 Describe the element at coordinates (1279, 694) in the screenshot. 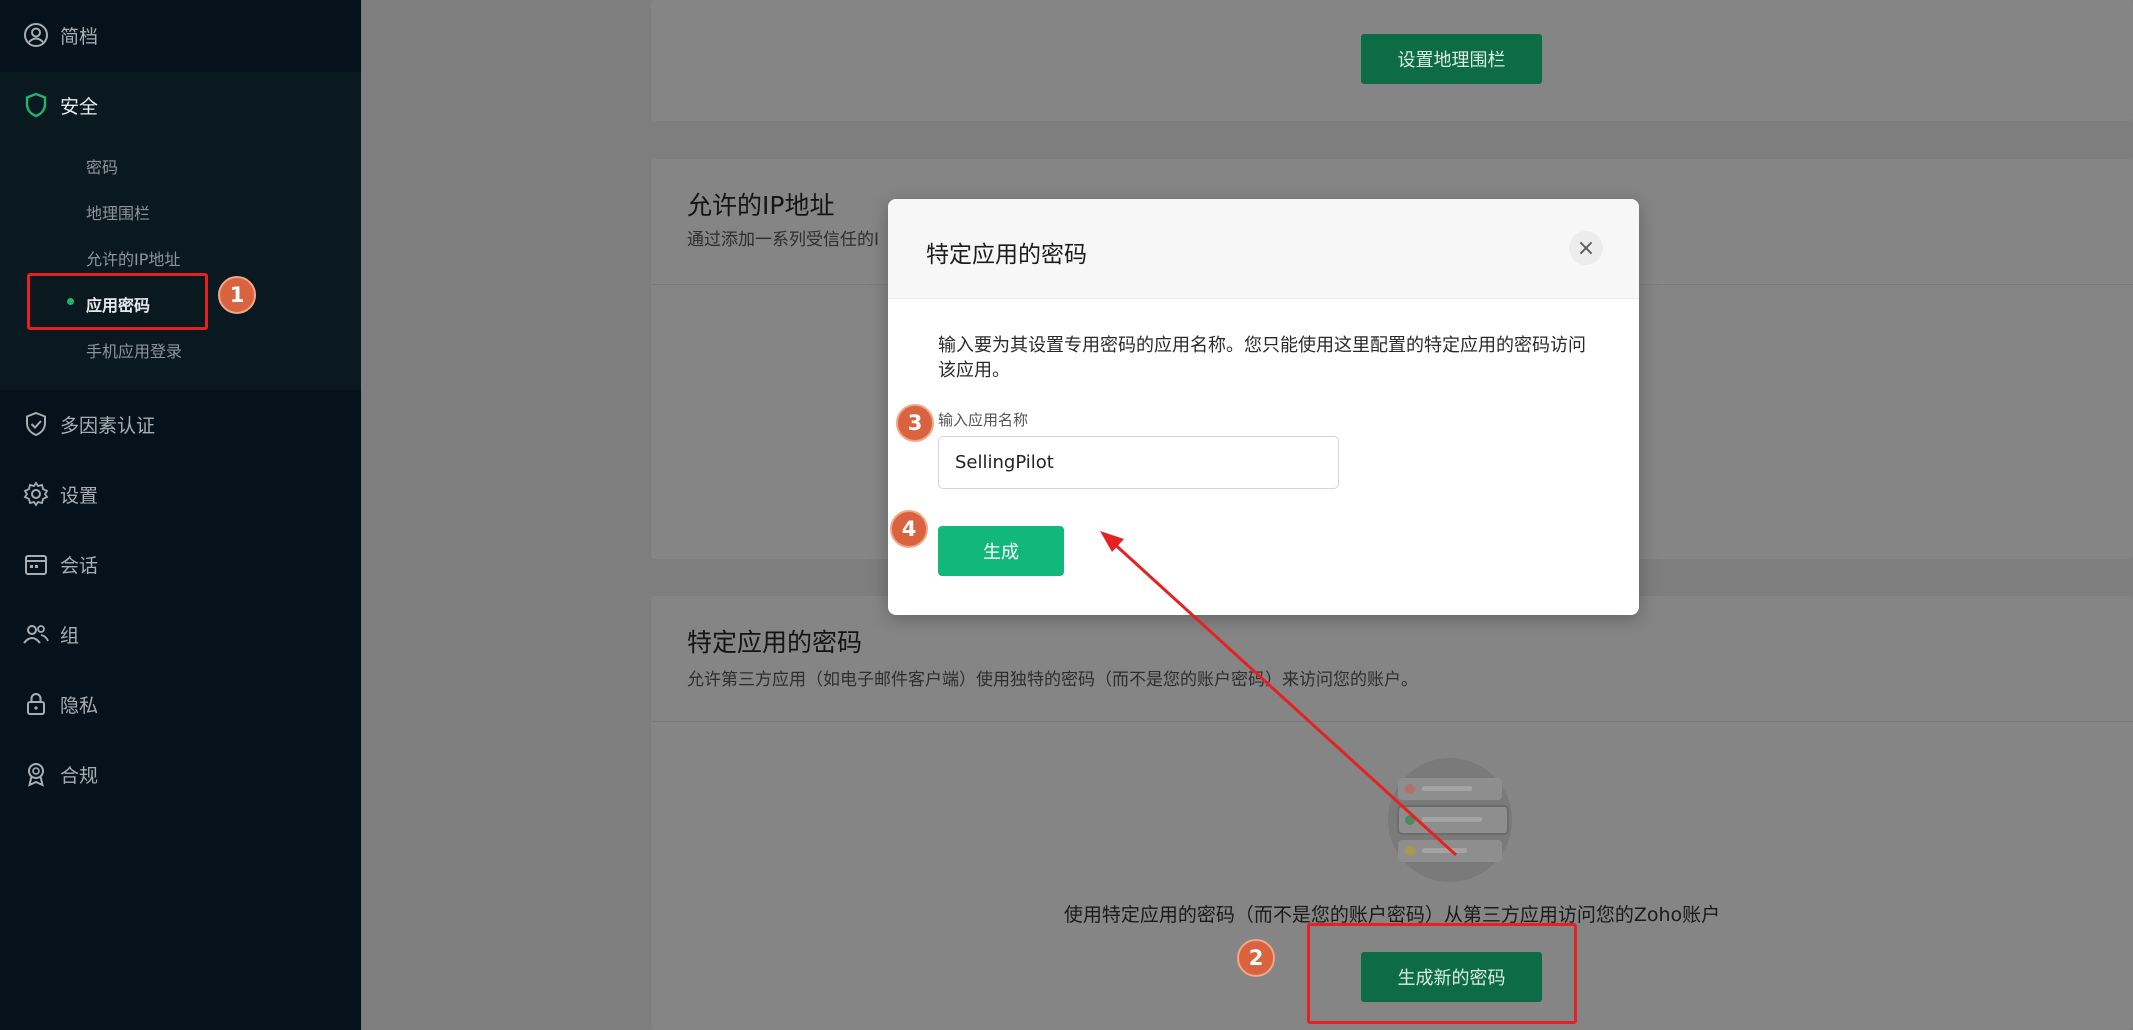

I see `annotation-arrow` at that location.